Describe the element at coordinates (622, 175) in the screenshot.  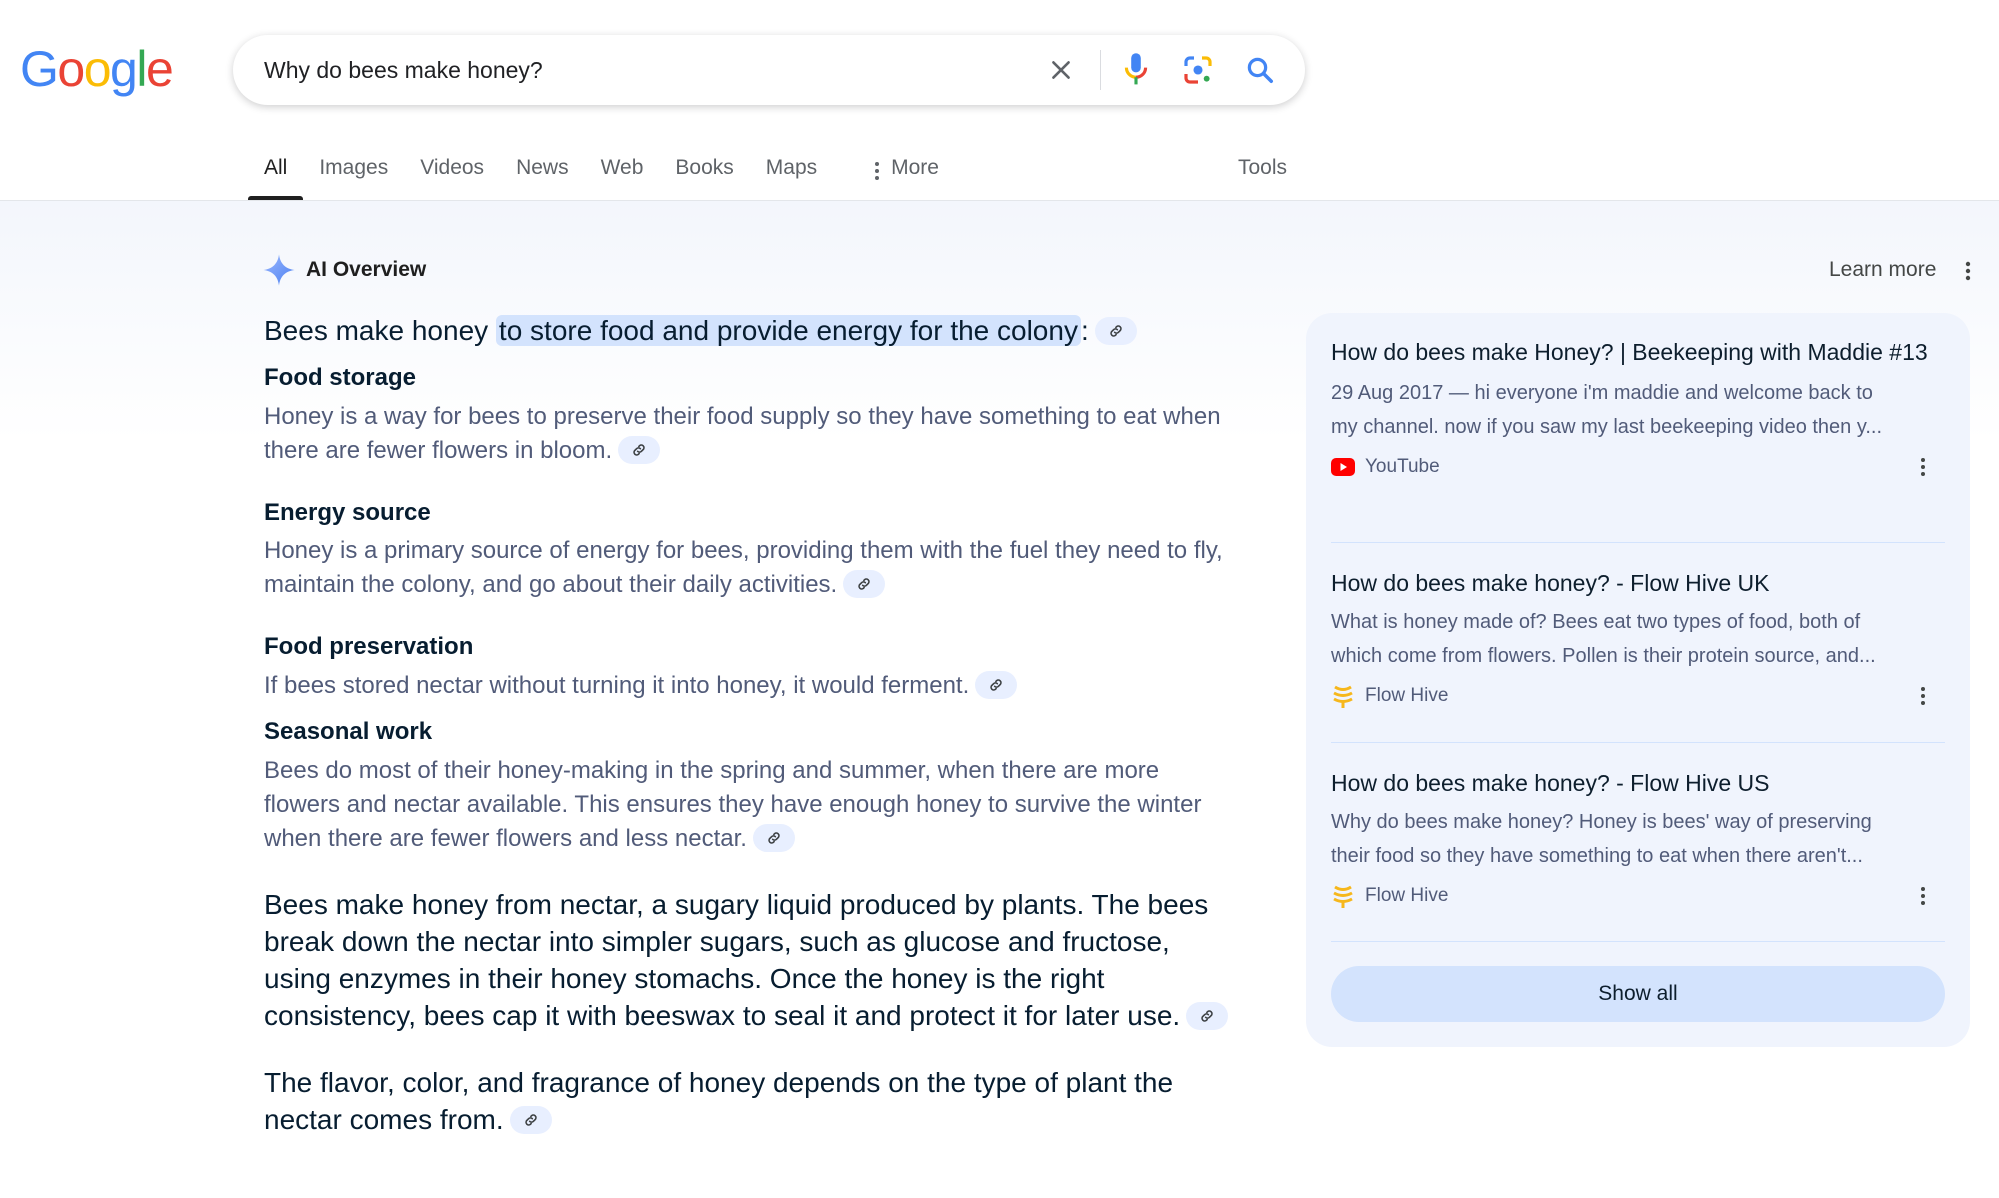
I see `tab-web: Web` at that location.